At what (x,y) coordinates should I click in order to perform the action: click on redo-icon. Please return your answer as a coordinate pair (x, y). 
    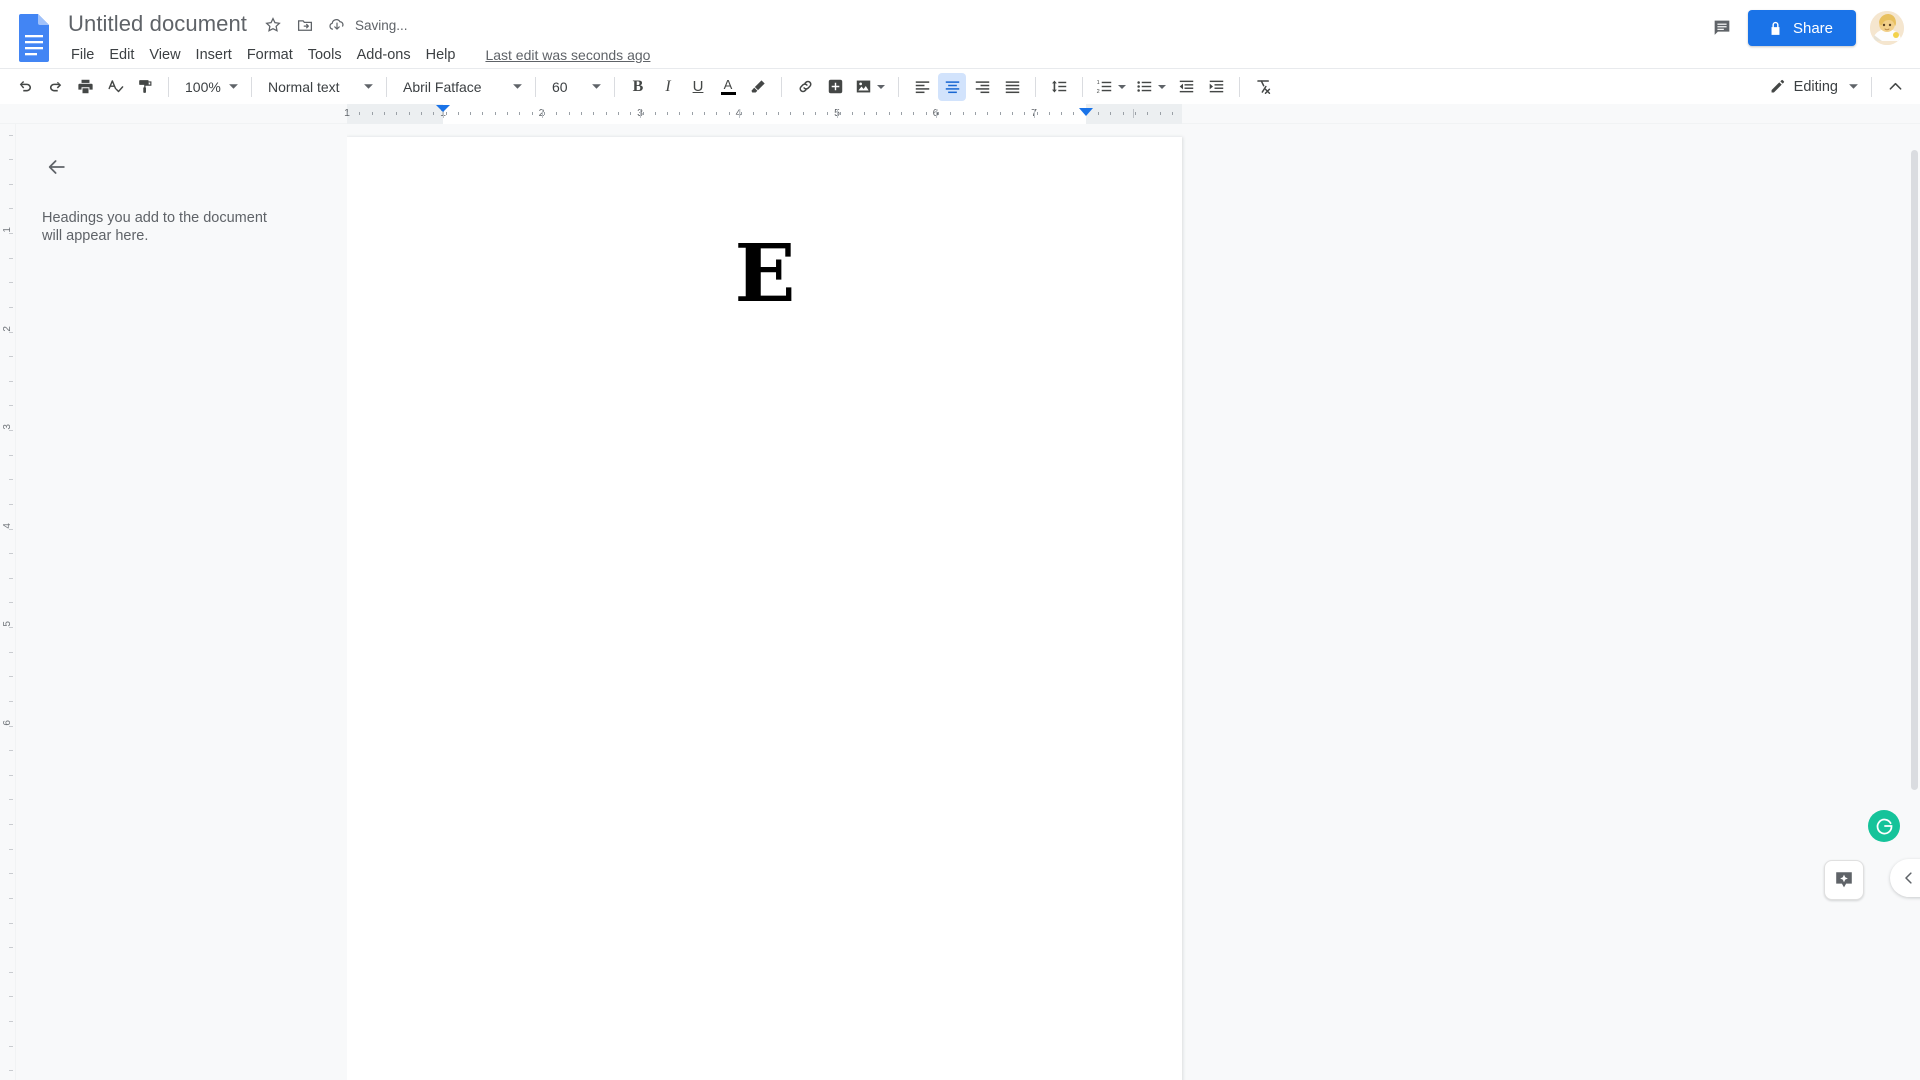
    Looking at the image, I should click on (55, 87).